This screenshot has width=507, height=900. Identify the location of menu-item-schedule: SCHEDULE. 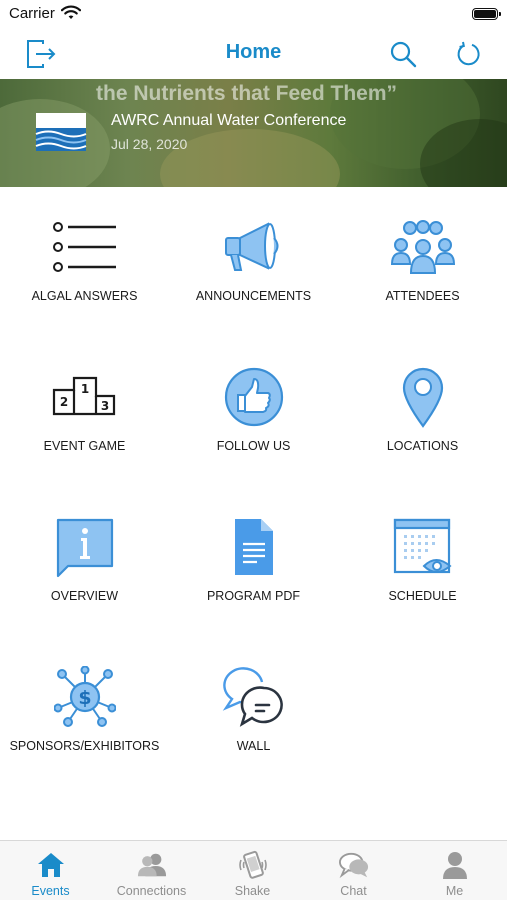
(422, 562).